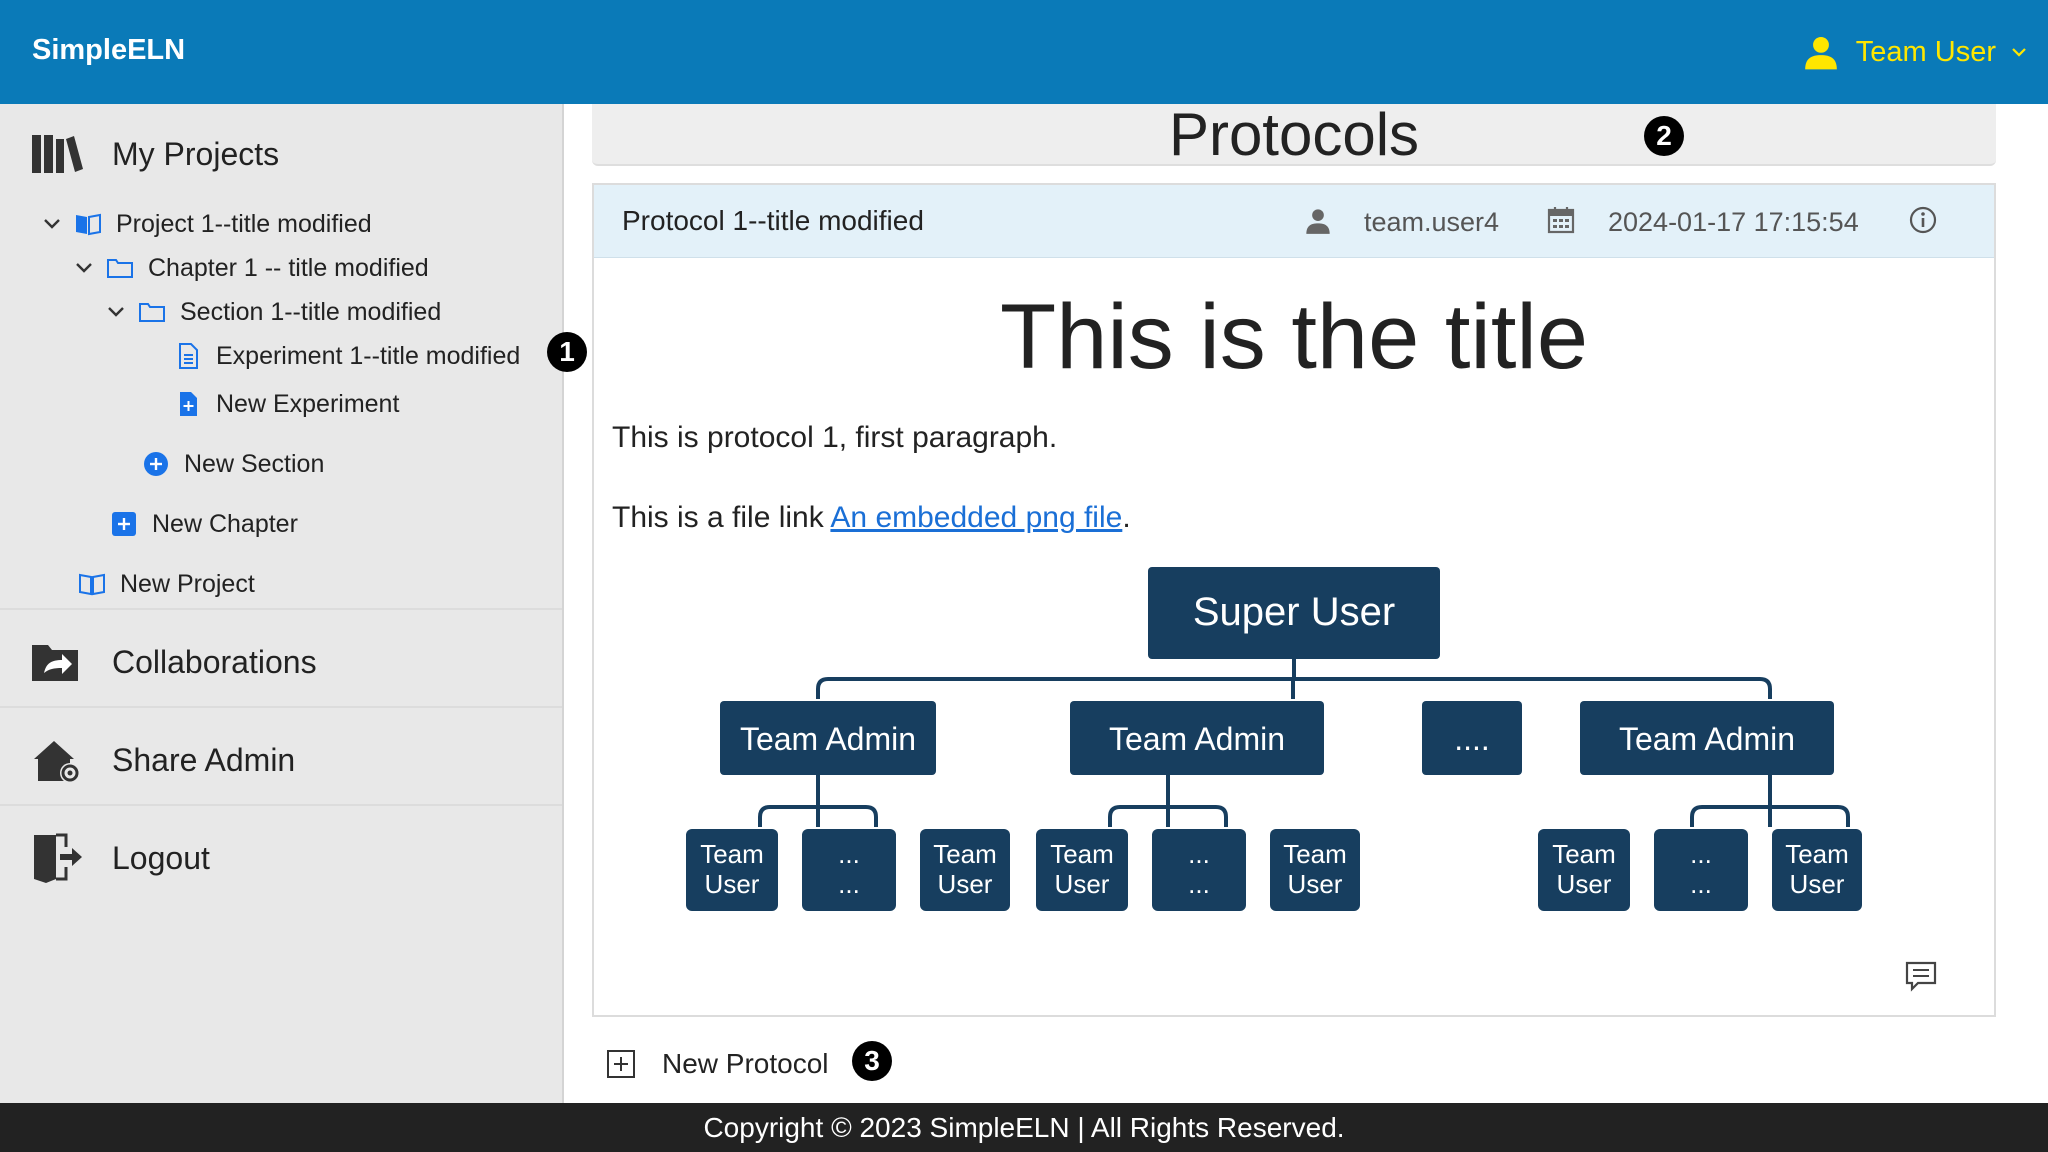  Describe the element at coordinates (187, 583) in the screenshot. I see `tree-label: New Project` at that location.